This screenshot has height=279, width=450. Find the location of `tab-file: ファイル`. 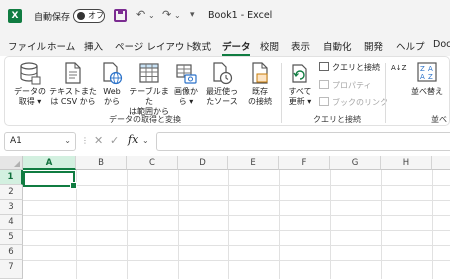

tab-file: ファイル is located at coordinates (27, 46).